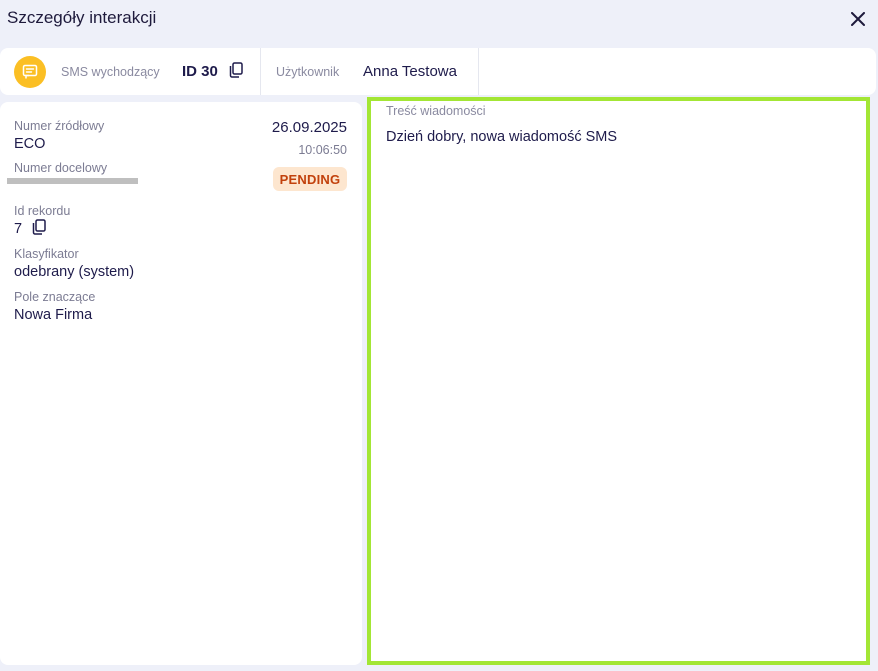 This screenshot has width=878, height=671. I want to click on target-number-label: Numer docelowy, so click(61, 168).